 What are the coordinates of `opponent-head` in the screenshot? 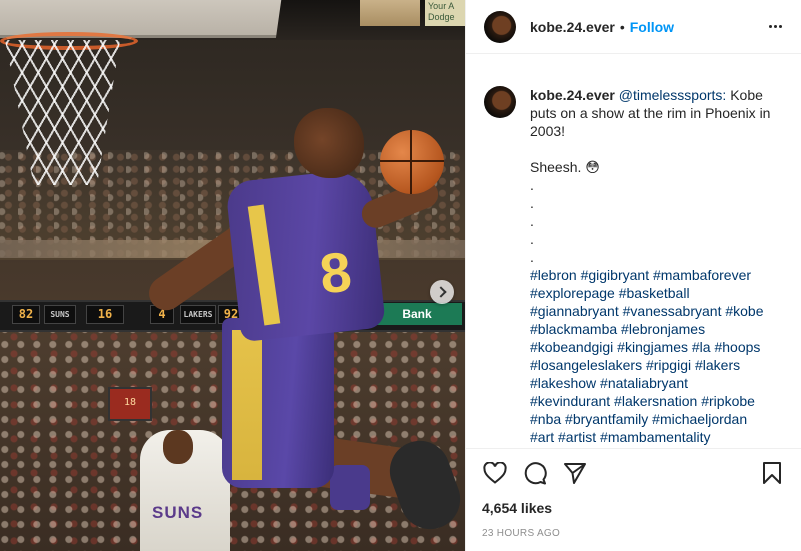 It's located at (178, 447).